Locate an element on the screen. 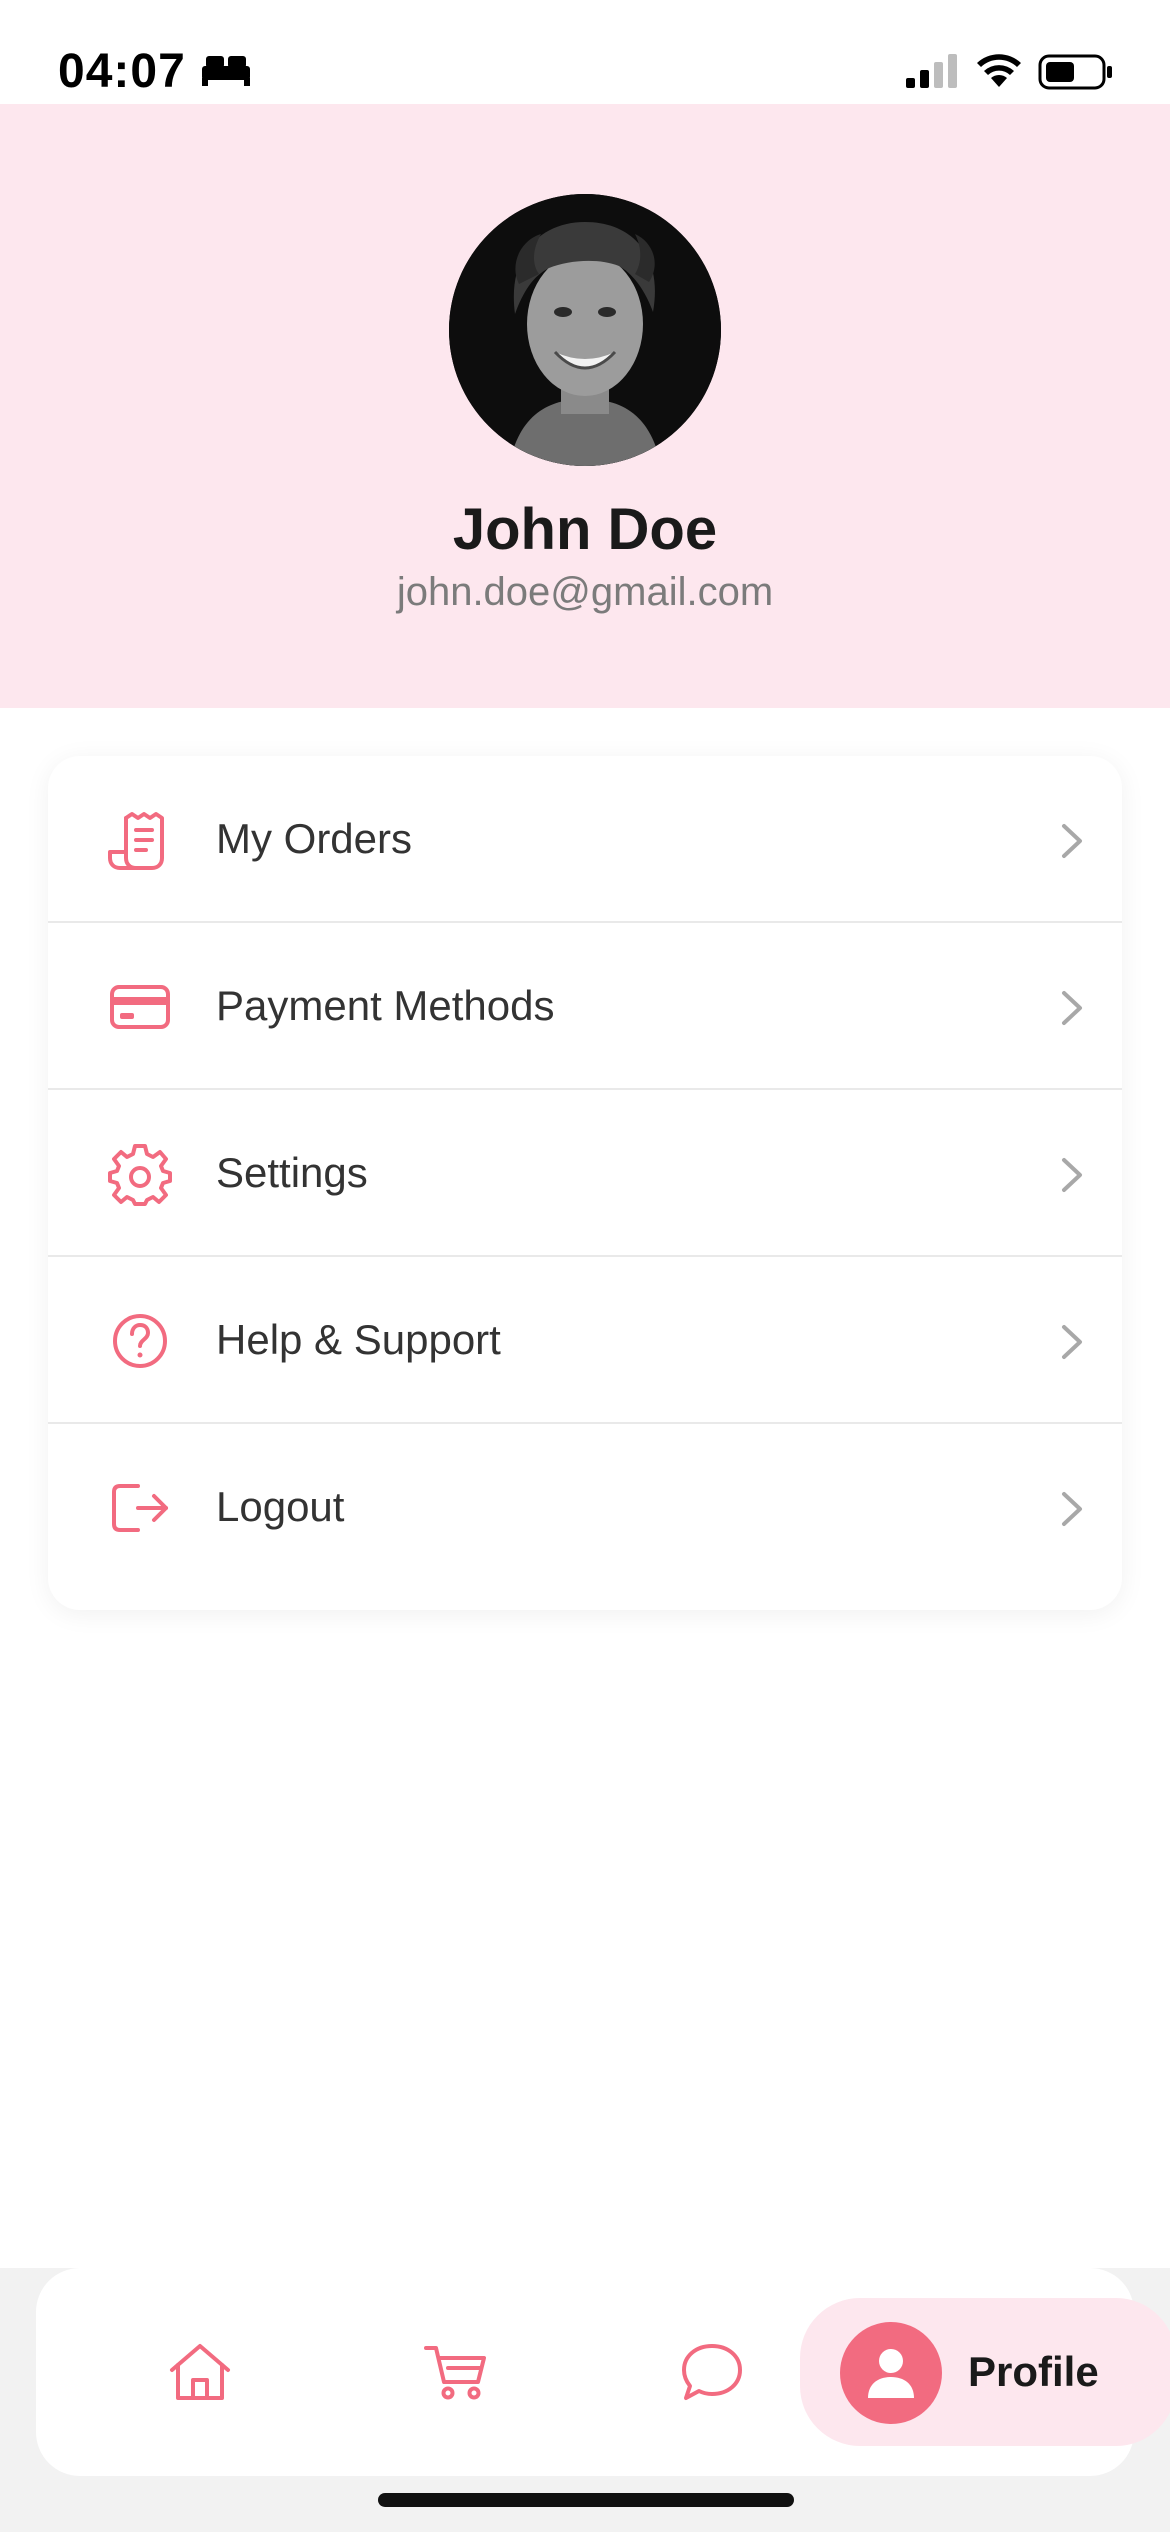  nav-chat is located at coordinates (712, 2372).